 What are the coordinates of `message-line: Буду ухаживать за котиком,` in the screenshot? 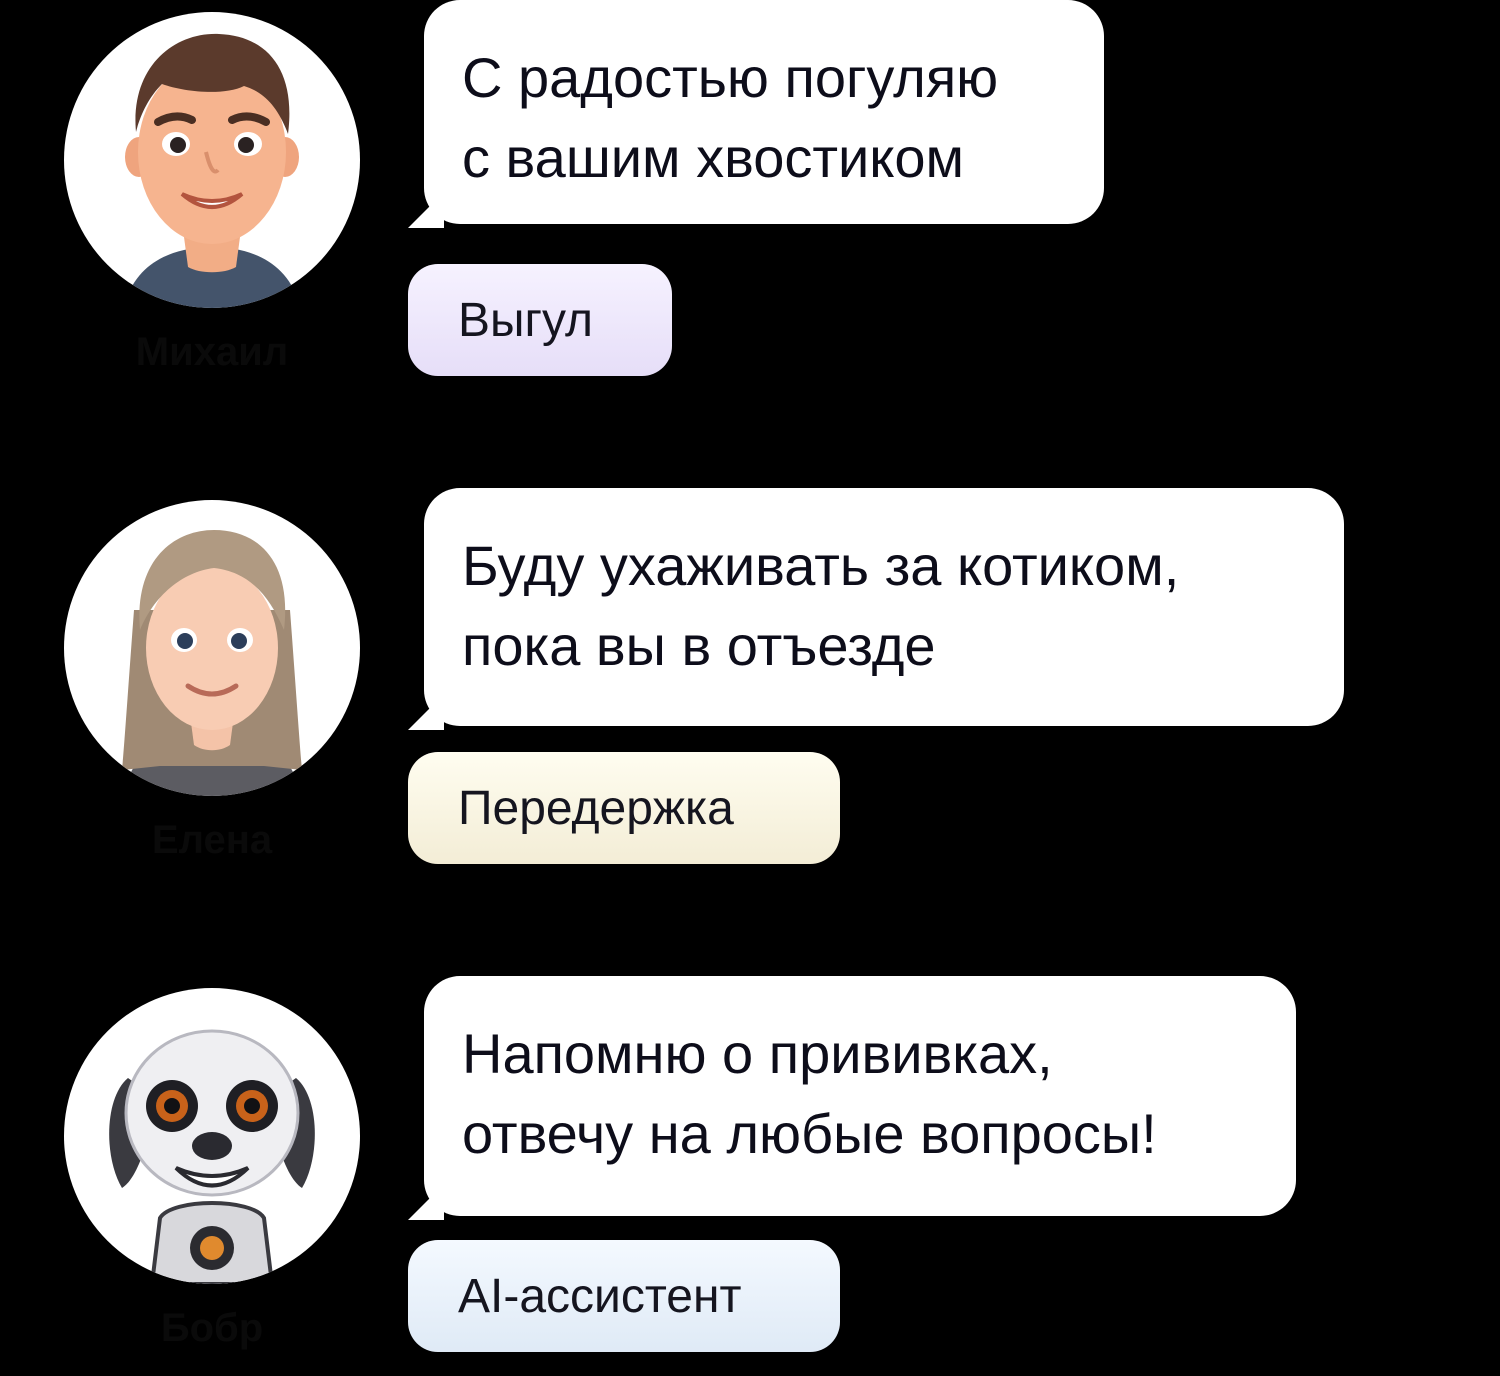 It's located at (821, 565).